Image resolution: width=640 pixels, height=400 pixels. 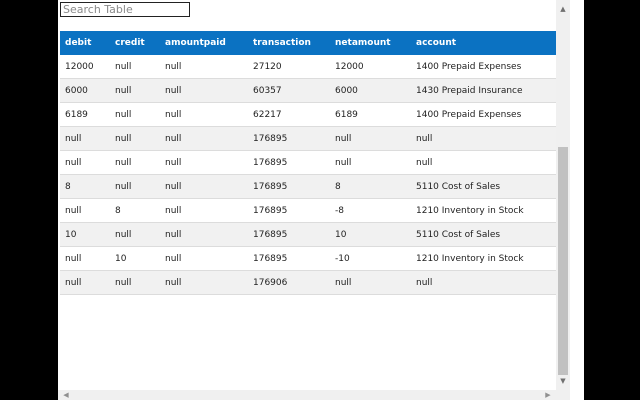 I want to click on column-header-debit: debit, so click(x=85, y=43).